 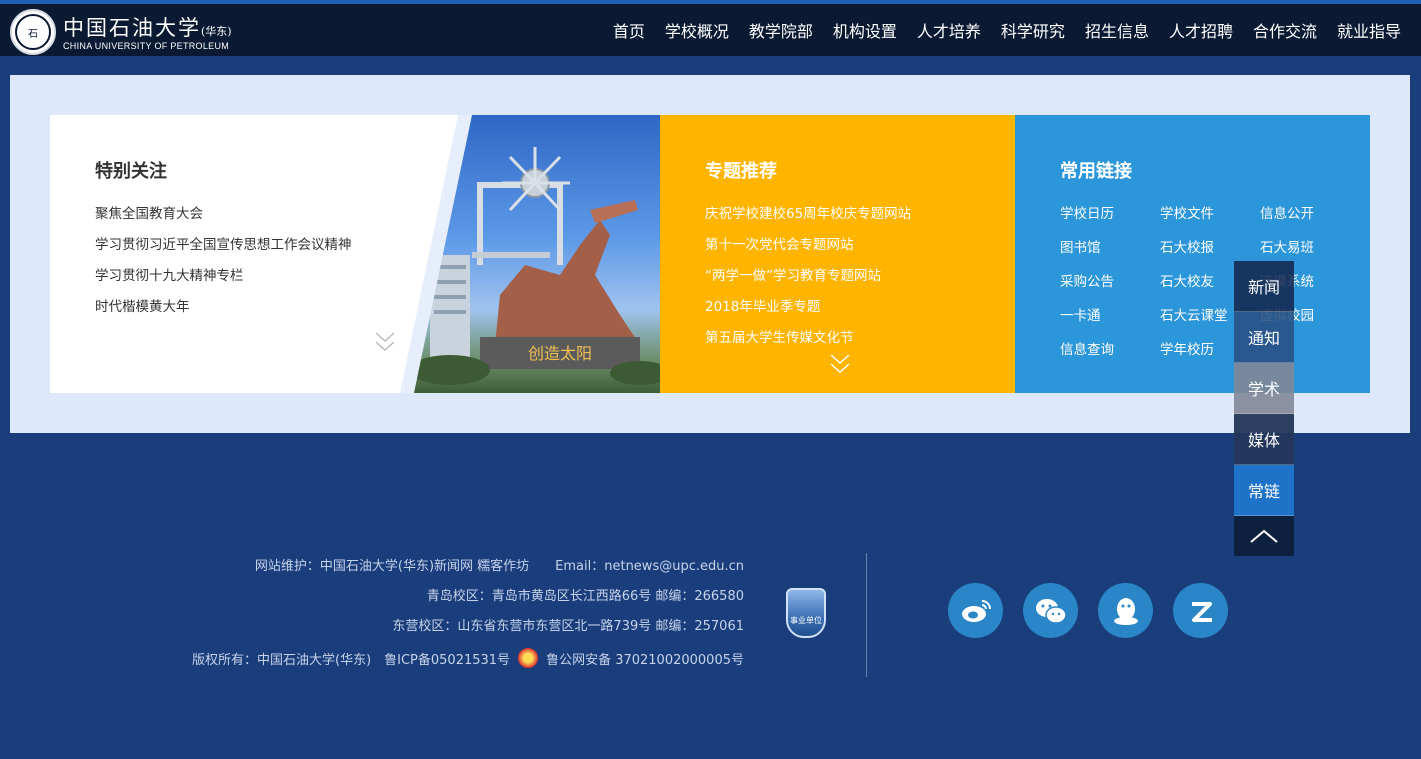 I want to click on list-item: 学习贯彻习近平全国宣传思想工作会议精神, so click(x=223, y=251).